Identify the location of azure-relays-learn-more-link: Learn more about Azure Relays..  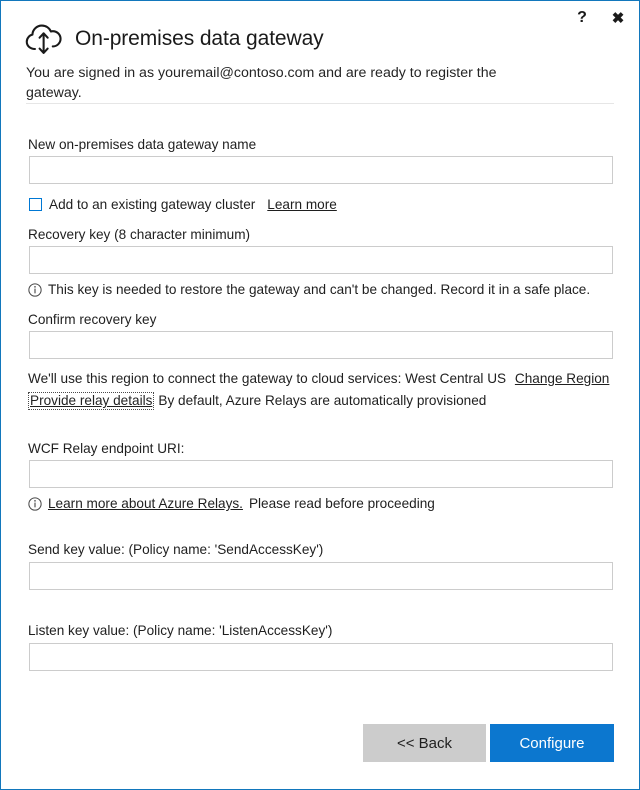
(145, 503).